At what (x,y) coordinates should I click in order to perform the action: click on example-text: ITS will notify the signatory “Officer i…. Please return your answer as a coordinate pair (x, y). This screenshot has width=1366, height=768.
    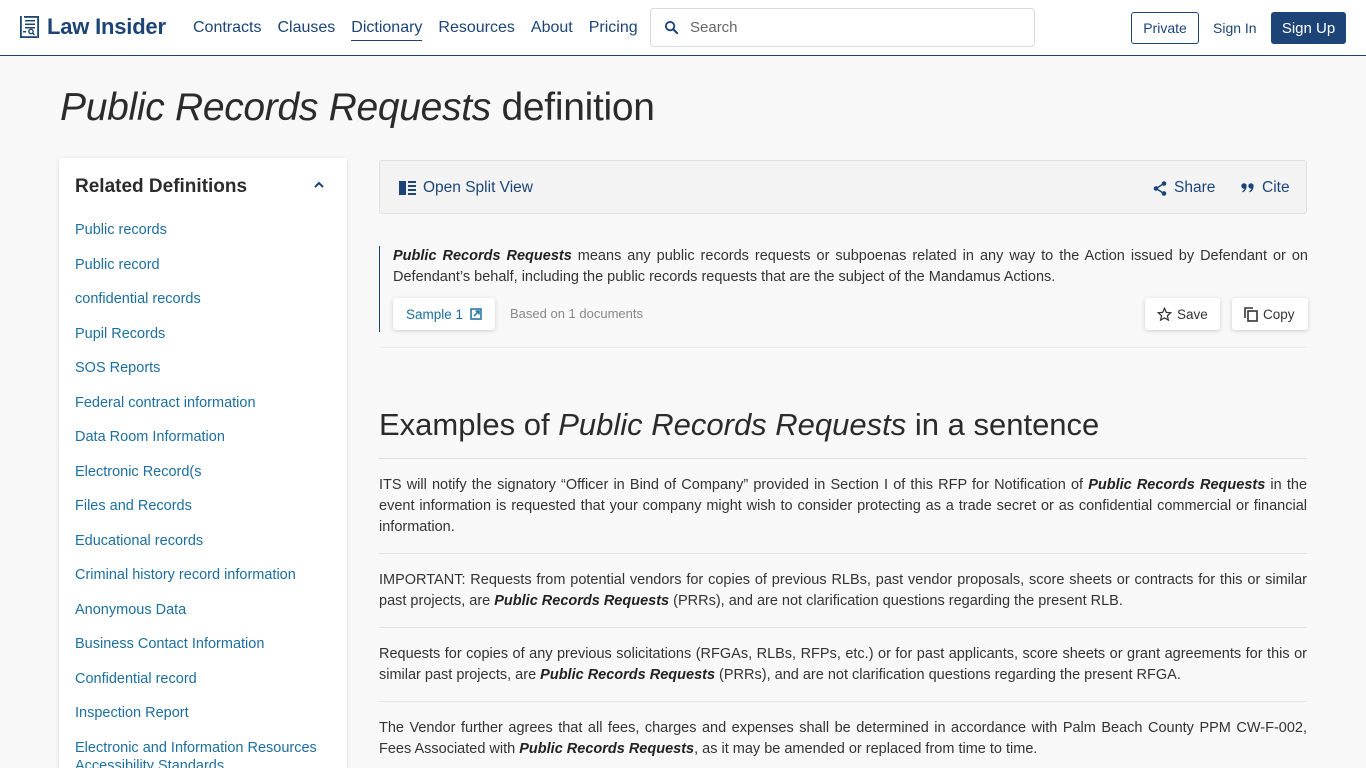
    Looking at the image, I should click on (734, 485).